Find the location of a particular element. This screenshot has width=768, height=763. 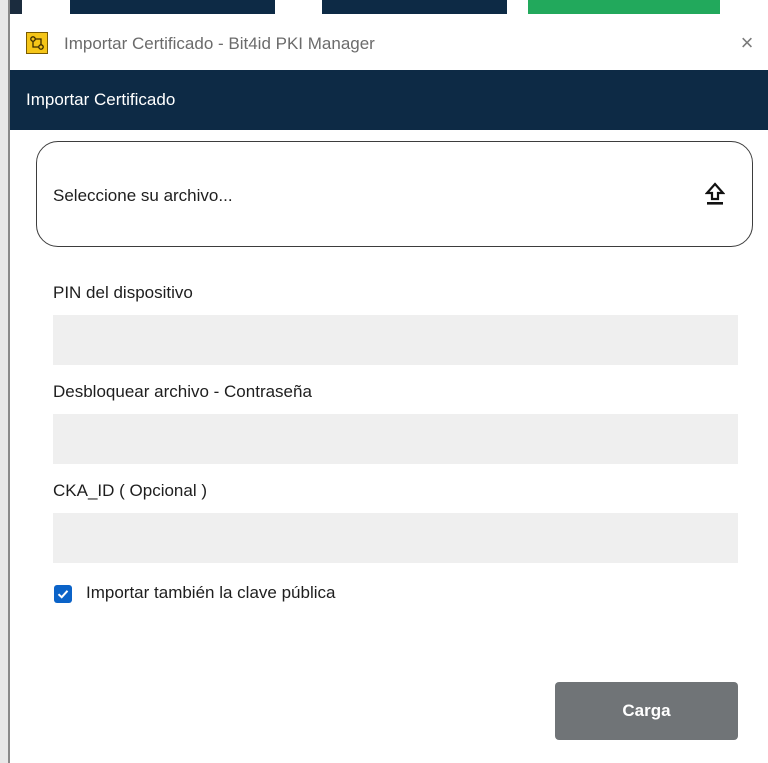

window-left-edge is located at coordinates (5, 381).